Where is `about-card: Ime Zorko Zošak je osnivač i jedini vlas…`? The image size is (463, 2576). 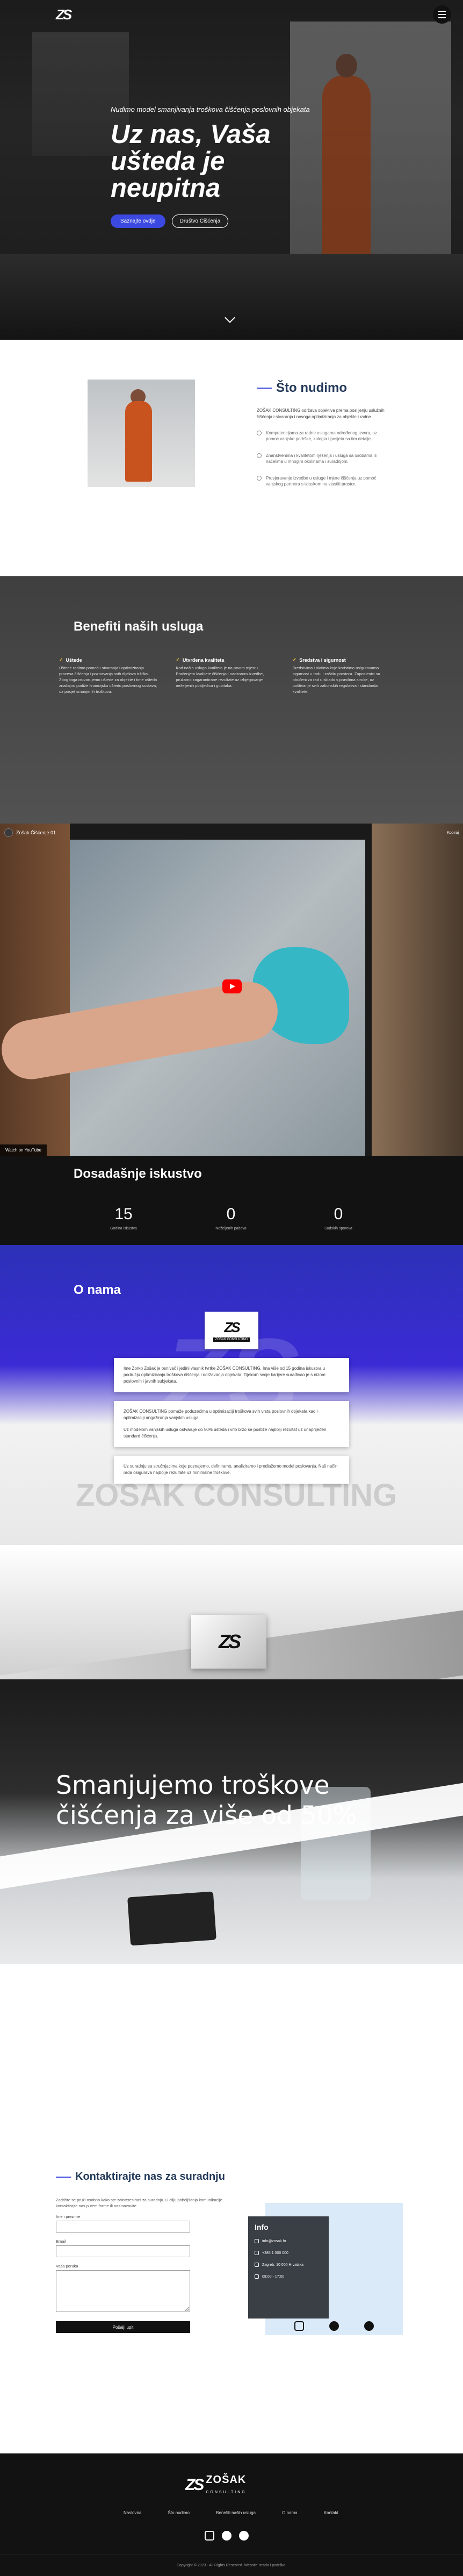
about-card: Ime Zorko Zošak je osnivač i jedini vlas… is located at coordinates (231, 1375).